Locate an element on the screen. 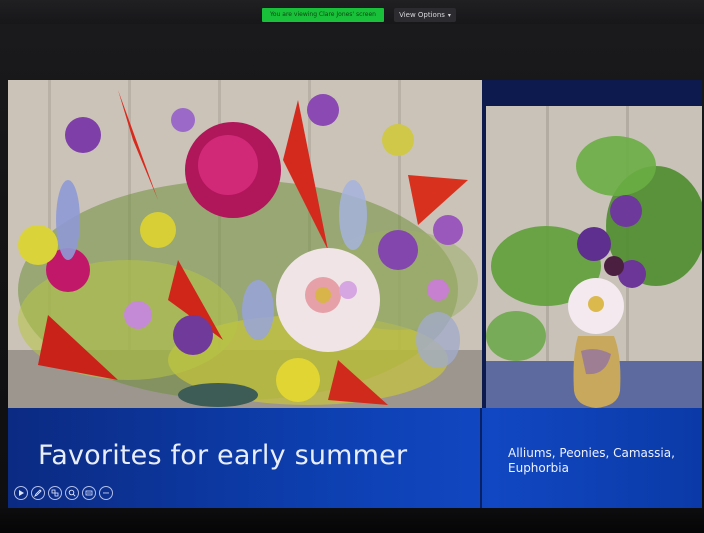  subtitles-icon is located at coordinates (89, 493).